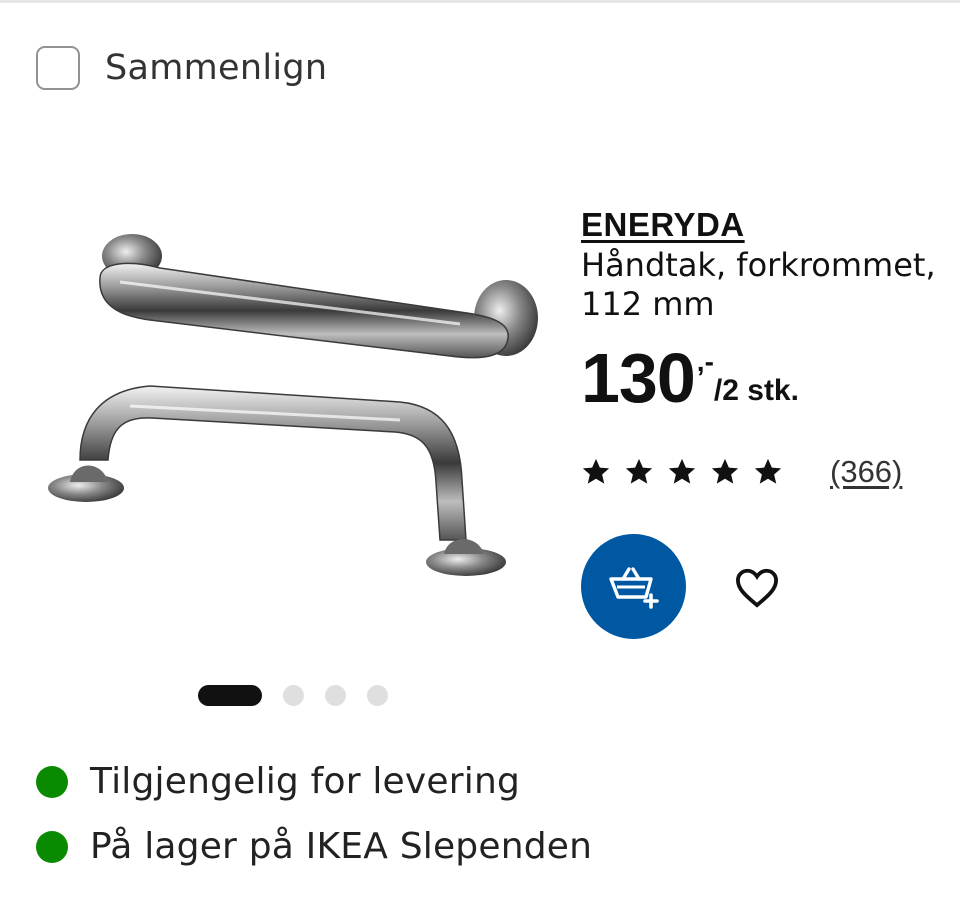 The height and width of the screenshot is (903, 960). I want to click on heart-icon, so click(757, 588).